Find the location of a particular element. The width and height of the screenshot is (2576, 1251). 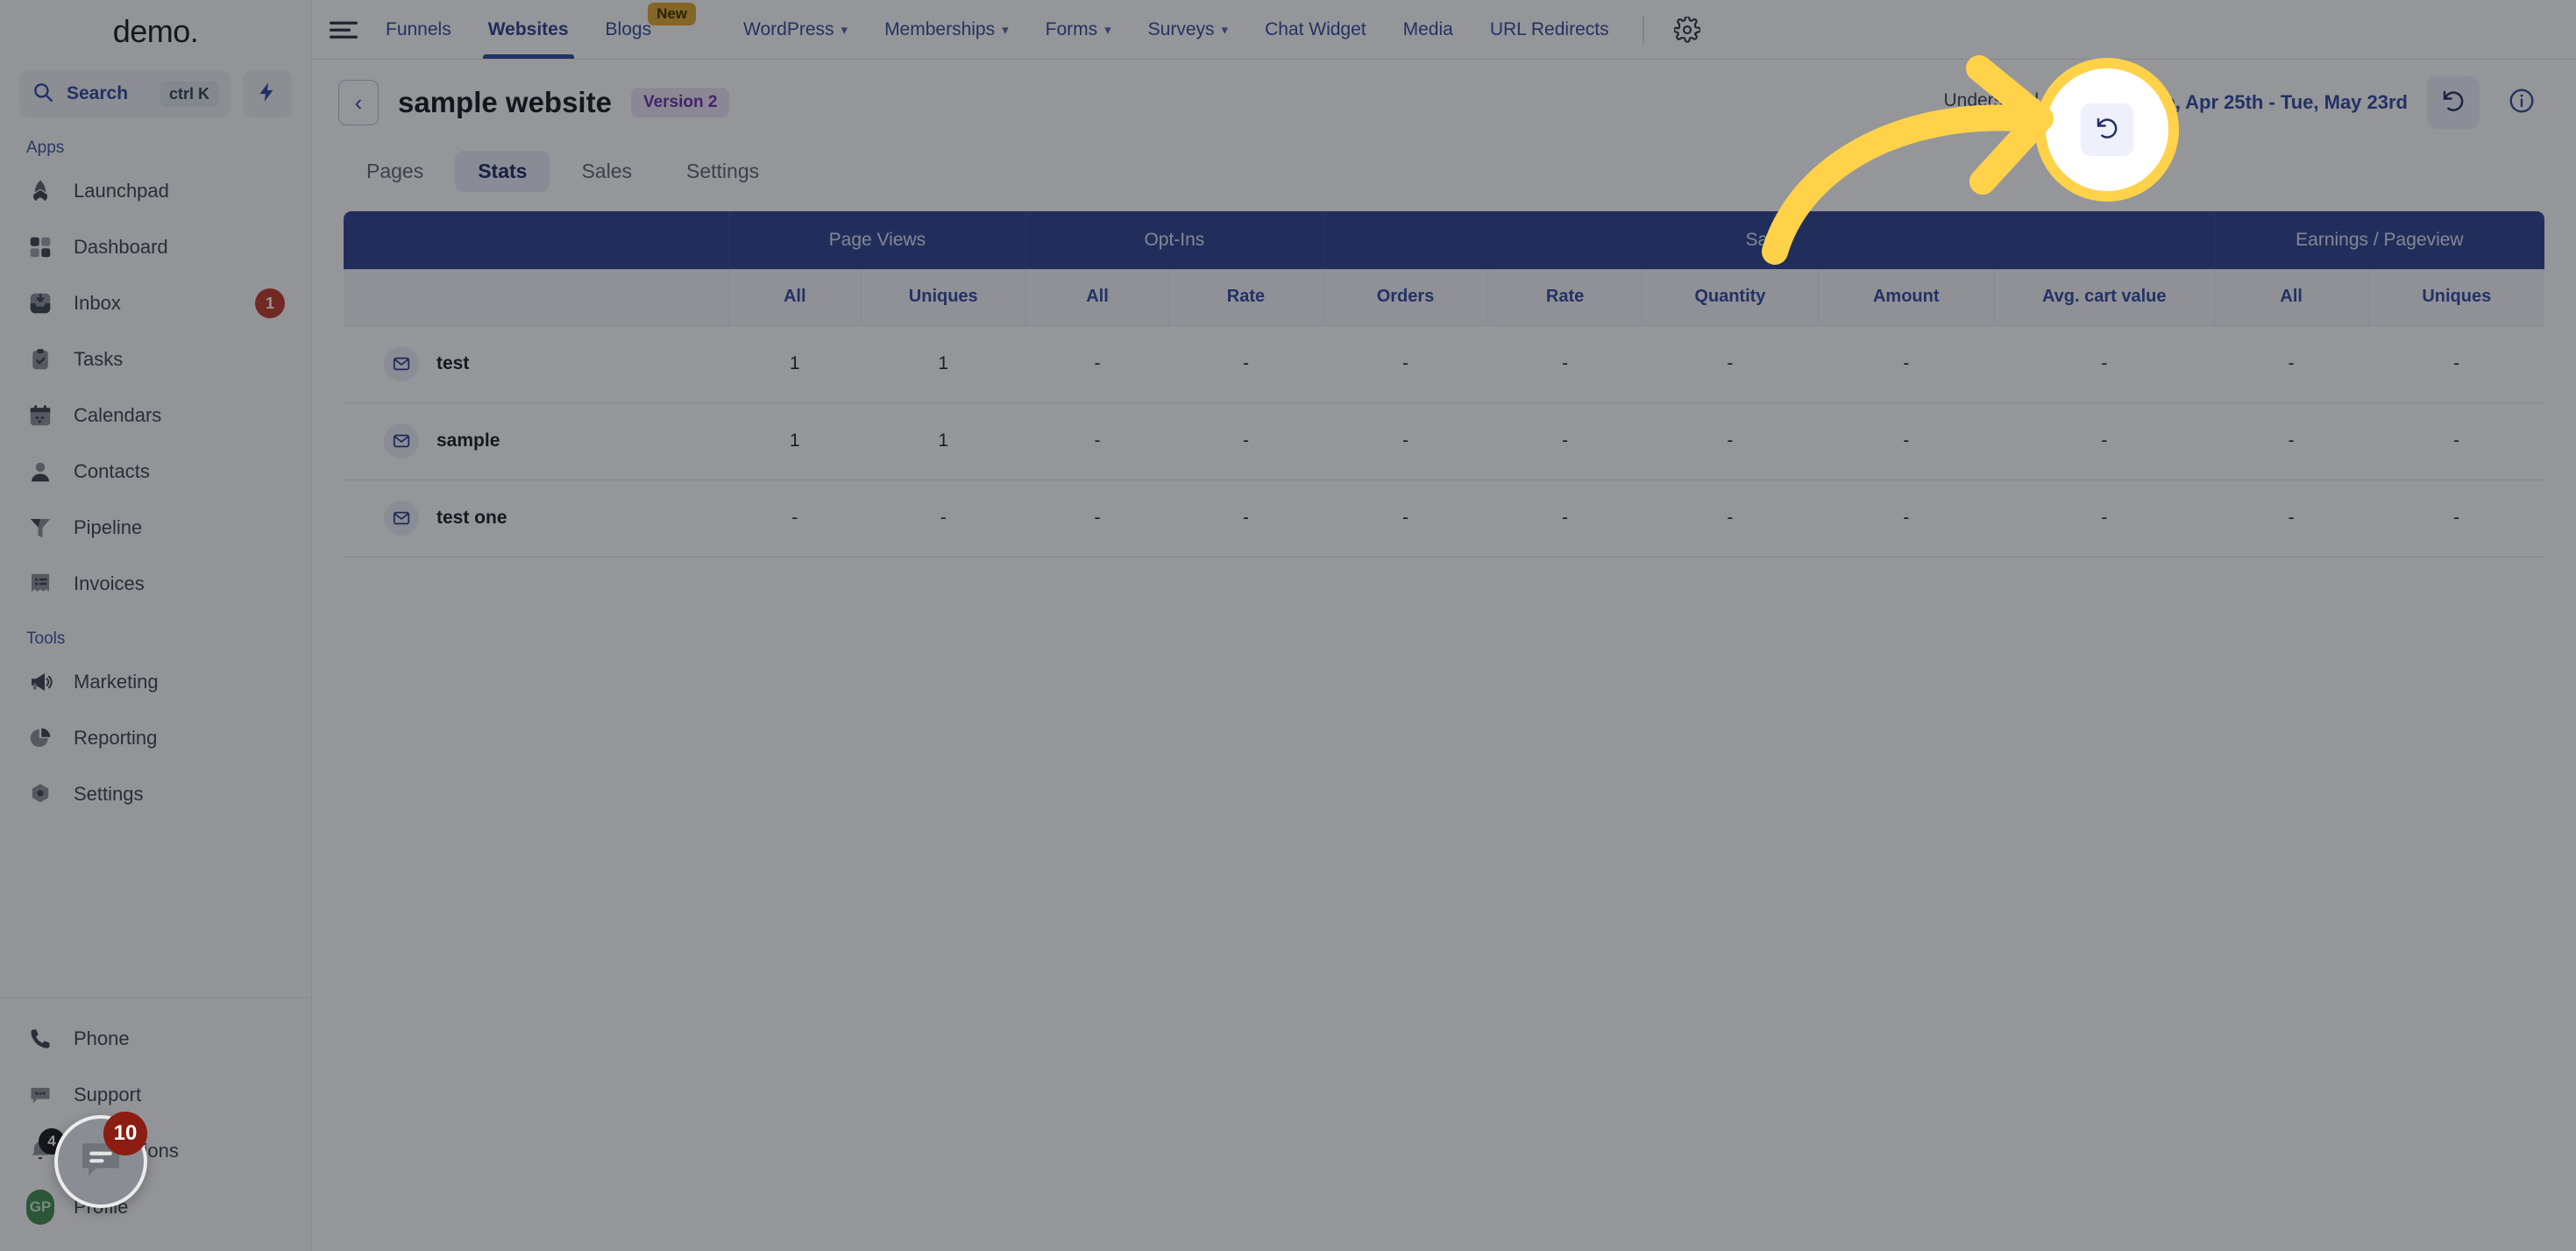

back-button: ‹ is located at coordinates (358, 102).